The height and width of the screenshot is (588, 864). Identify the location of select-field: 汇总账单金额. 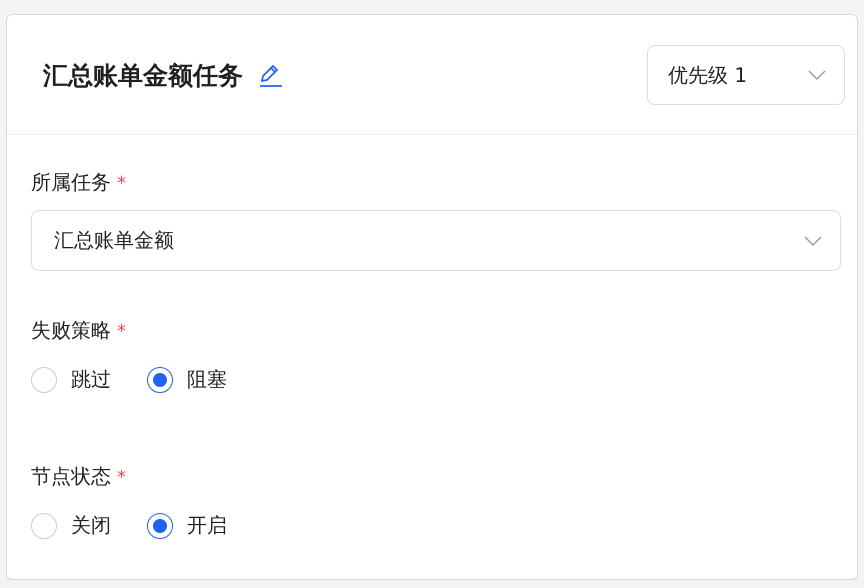
(436, 240).